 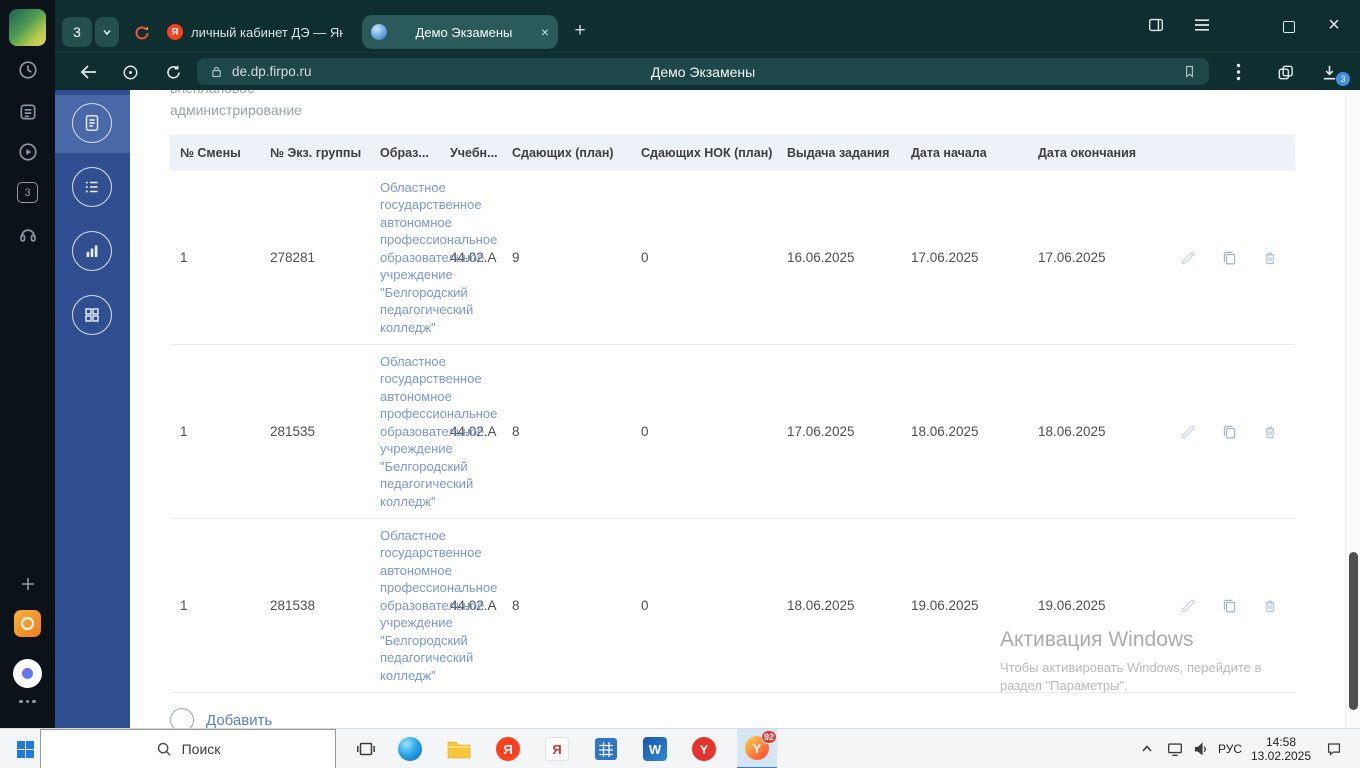 What do you see at coordinates (1352, 409) in the screenshot?
I see `page-scrollbar` at bounding box center [1352, 409].